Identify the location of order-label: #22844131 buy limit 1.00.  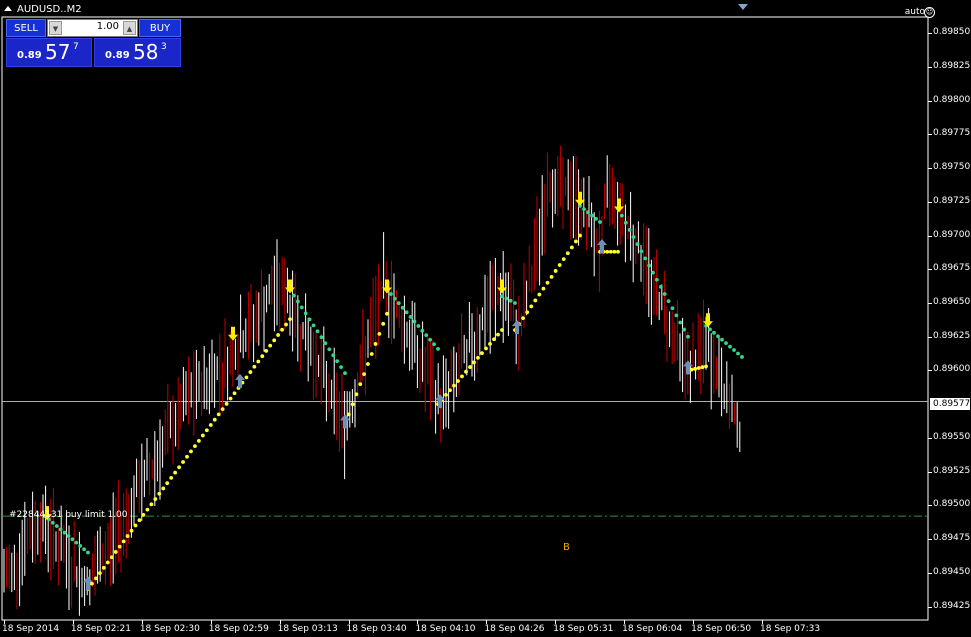
(68, 515).